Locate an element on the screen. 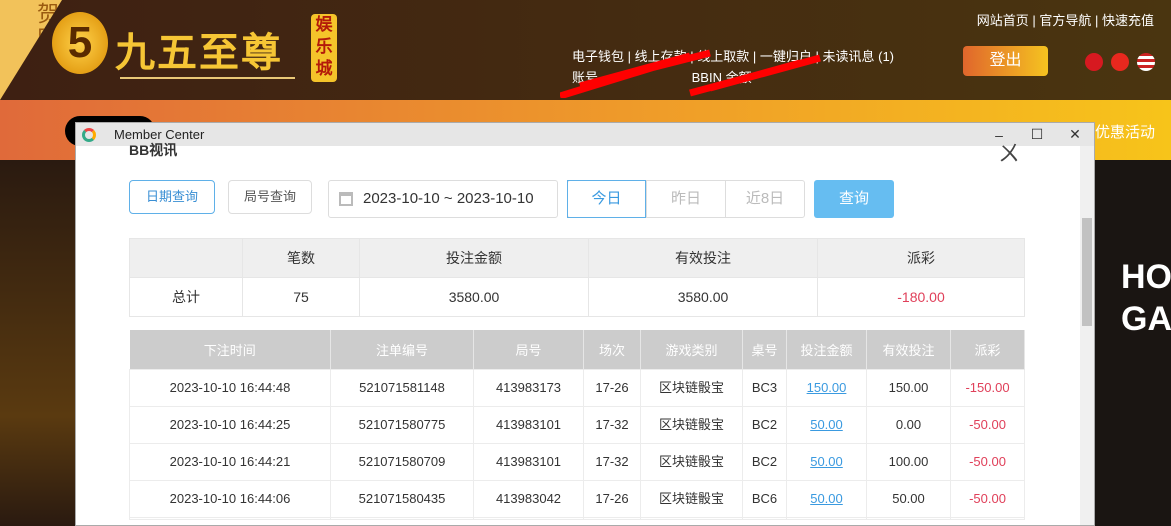  quick-last-8-days: 近8日 is located at coordinates (764, 199).